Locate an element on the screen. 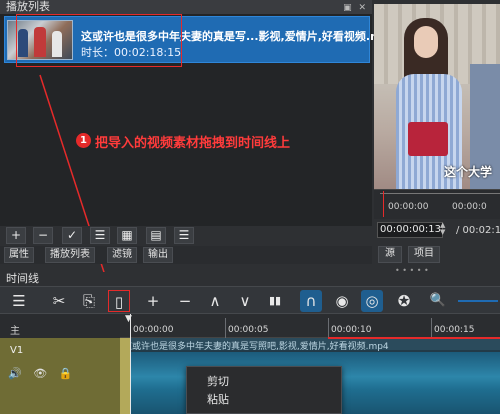 The image size is (500, 414). menu-icon: ☰ is located at coordinates (19, 301).